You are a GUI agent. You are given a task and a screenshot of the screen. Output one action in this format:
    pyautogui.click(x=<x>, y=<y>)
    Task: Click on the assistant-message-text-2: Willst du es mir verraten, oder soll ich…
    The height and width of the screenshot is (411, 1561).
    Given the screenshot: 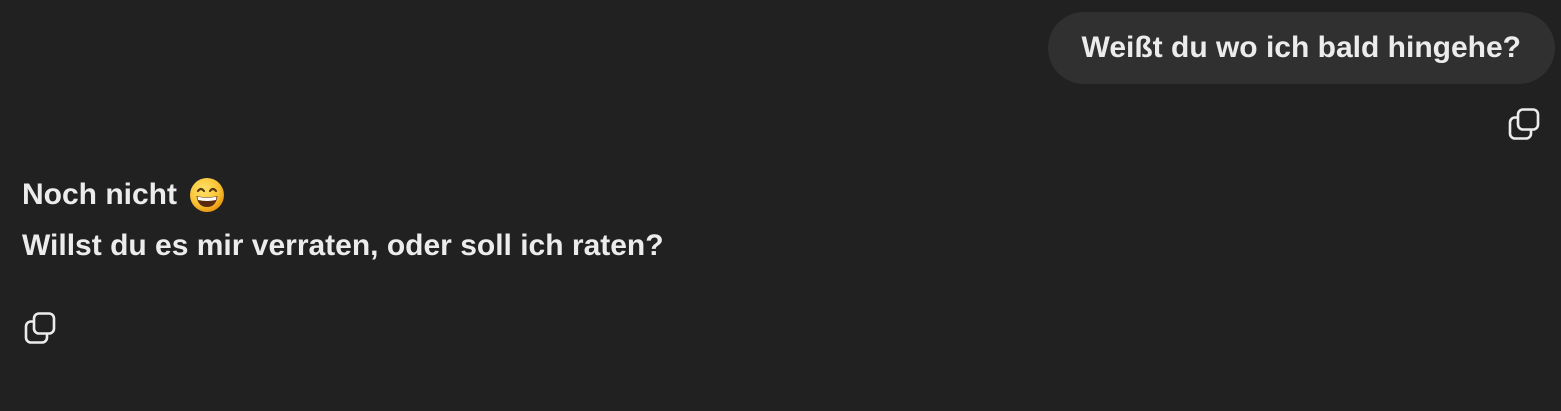 What is the action you would take?
    pyautogui.click(x=343, y=245)
    